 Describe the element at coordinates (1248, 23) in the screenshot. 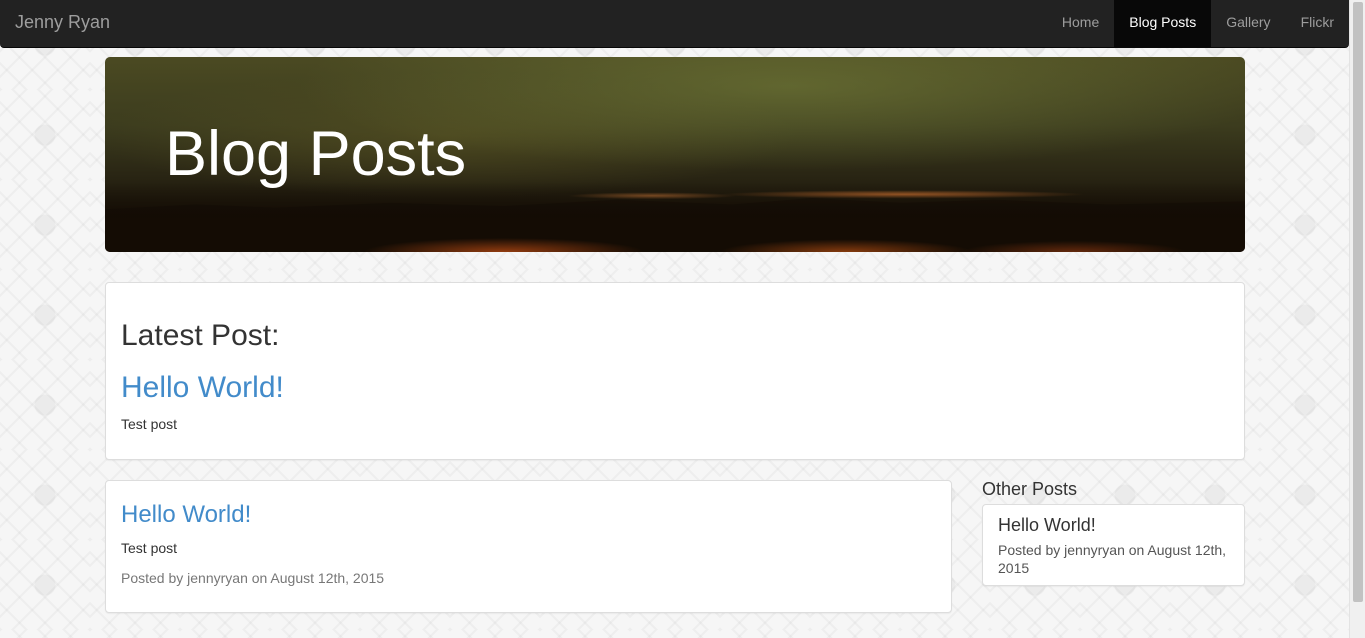

I see `nav-item-gallery: Gallery` at that location.